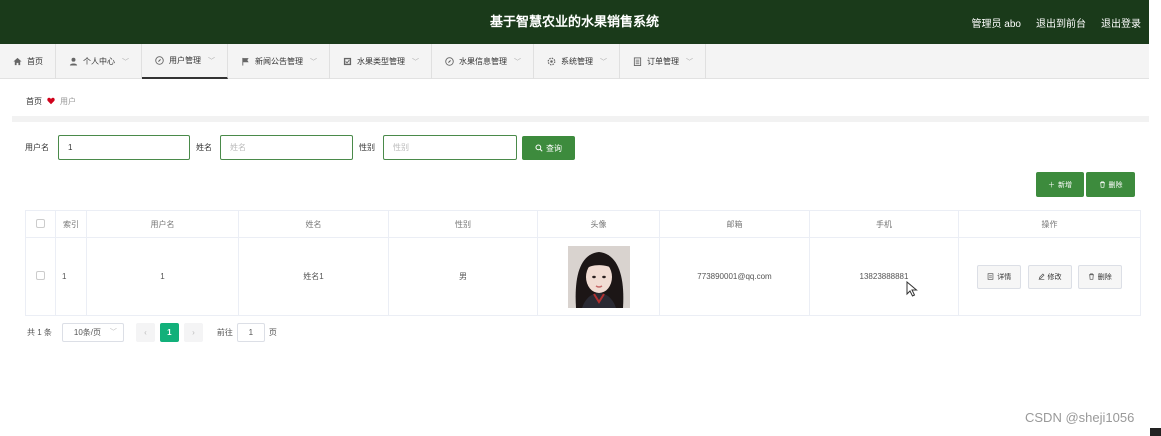 This screenshot has width=1161, height=436. What do you see at coordinates (580, 101) in the screenshot?
I see `breadcrumb: 首页 用户` at bounding box center [580, 101].